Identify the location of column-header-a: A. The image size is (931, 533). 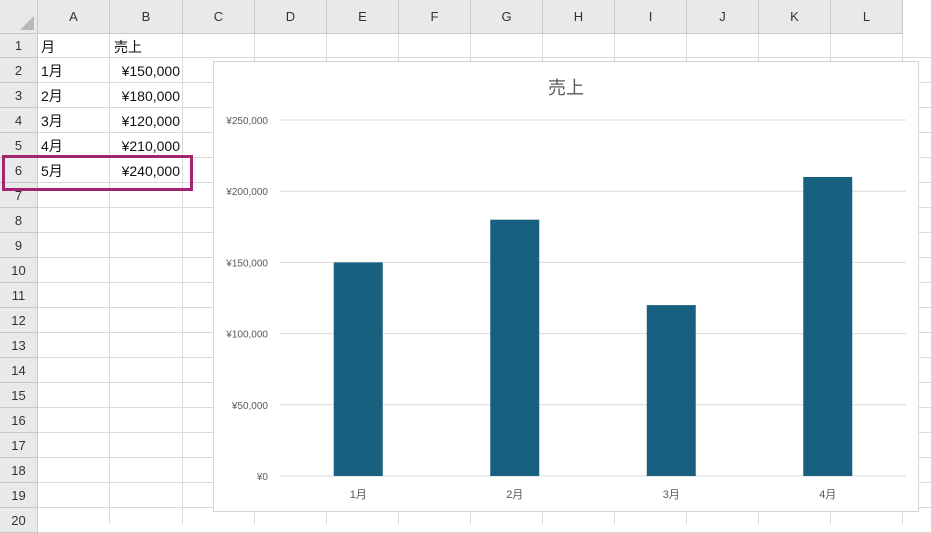
(74, 17).